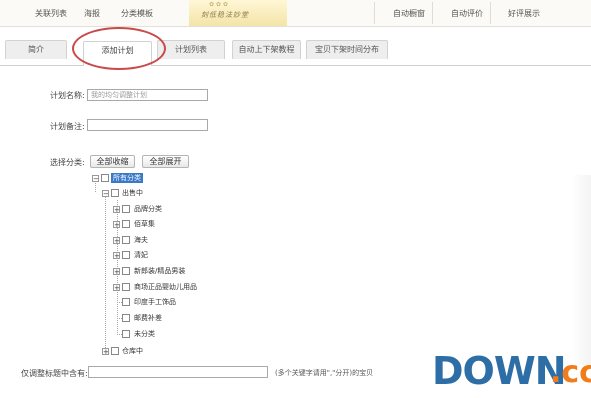 The image size is (591, 398). What do you see at coordinates (165, 161) in the screenshot?
I see `expand-all-button: 全部展开` at bounding box center [165, 161].